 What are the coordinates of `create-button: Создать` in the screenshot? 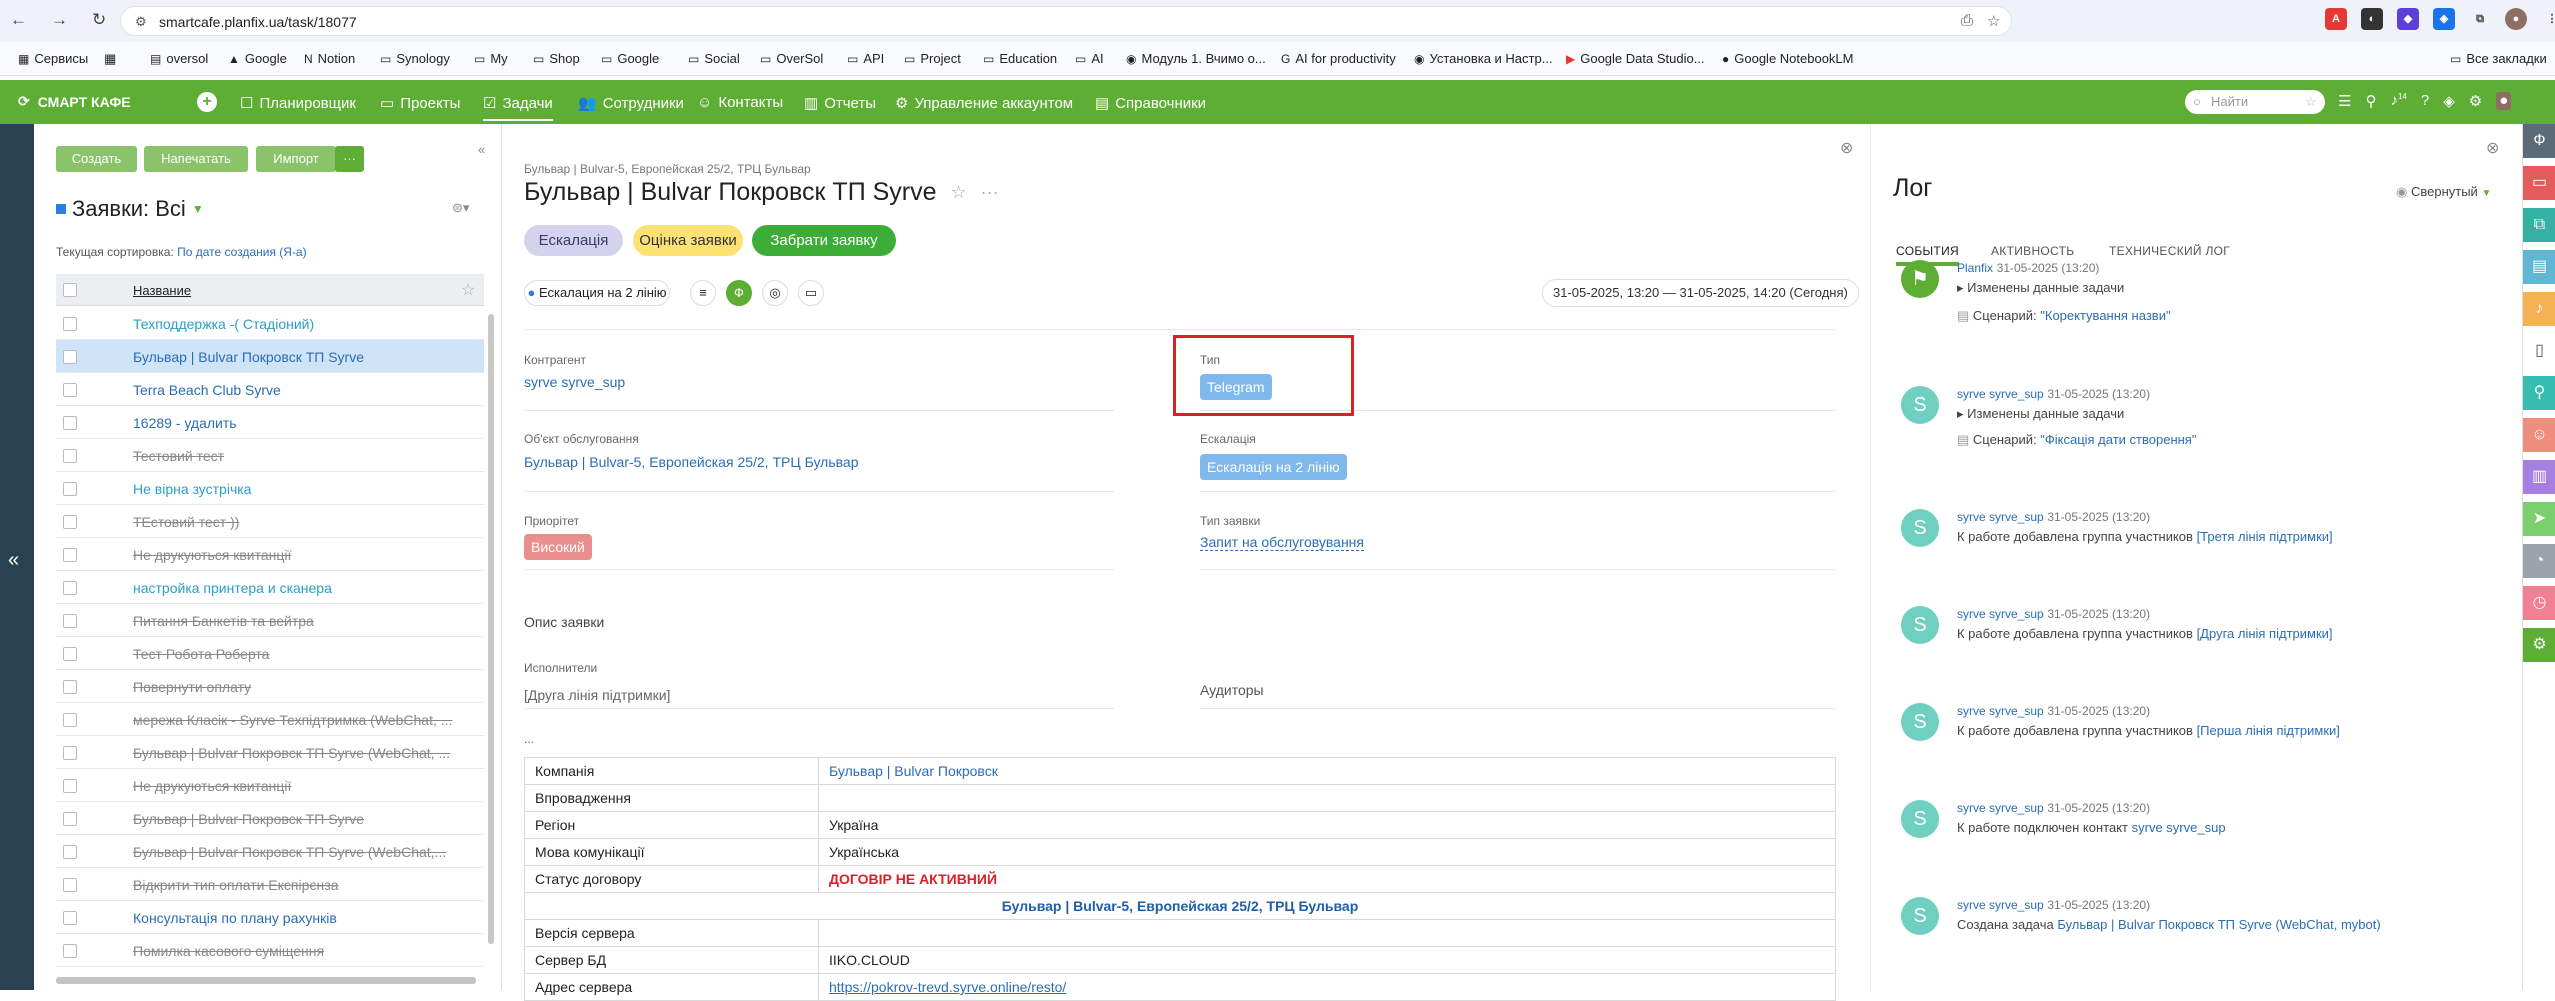 It's located at (96, 159).